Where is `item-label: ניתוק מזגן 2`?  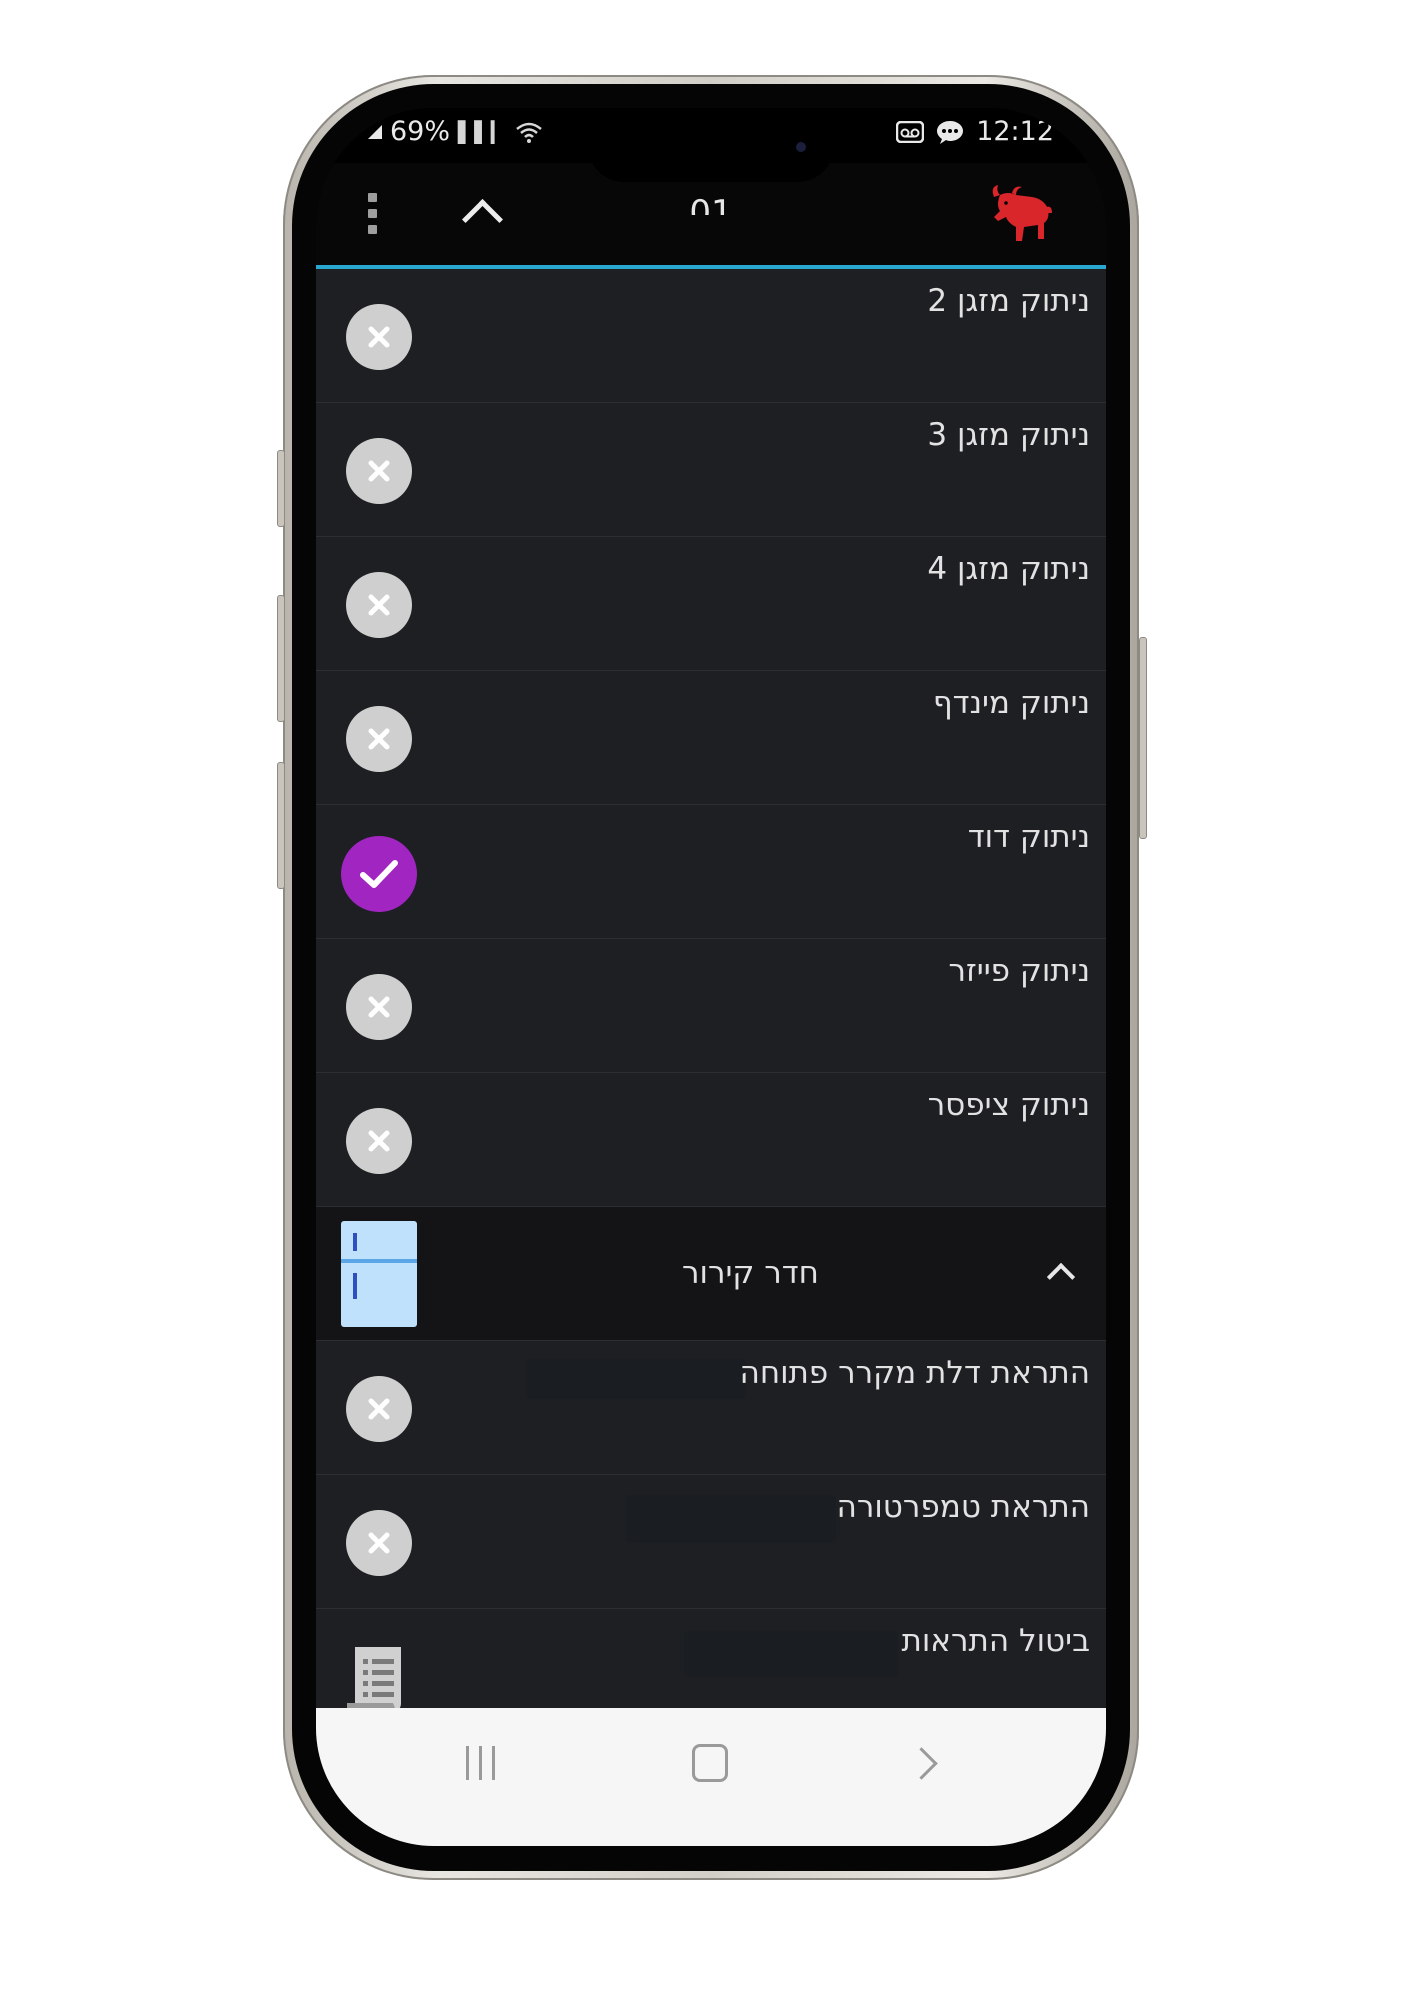
item-label: ניתוק מזגן 2 is located at coordinates (1008, 301).